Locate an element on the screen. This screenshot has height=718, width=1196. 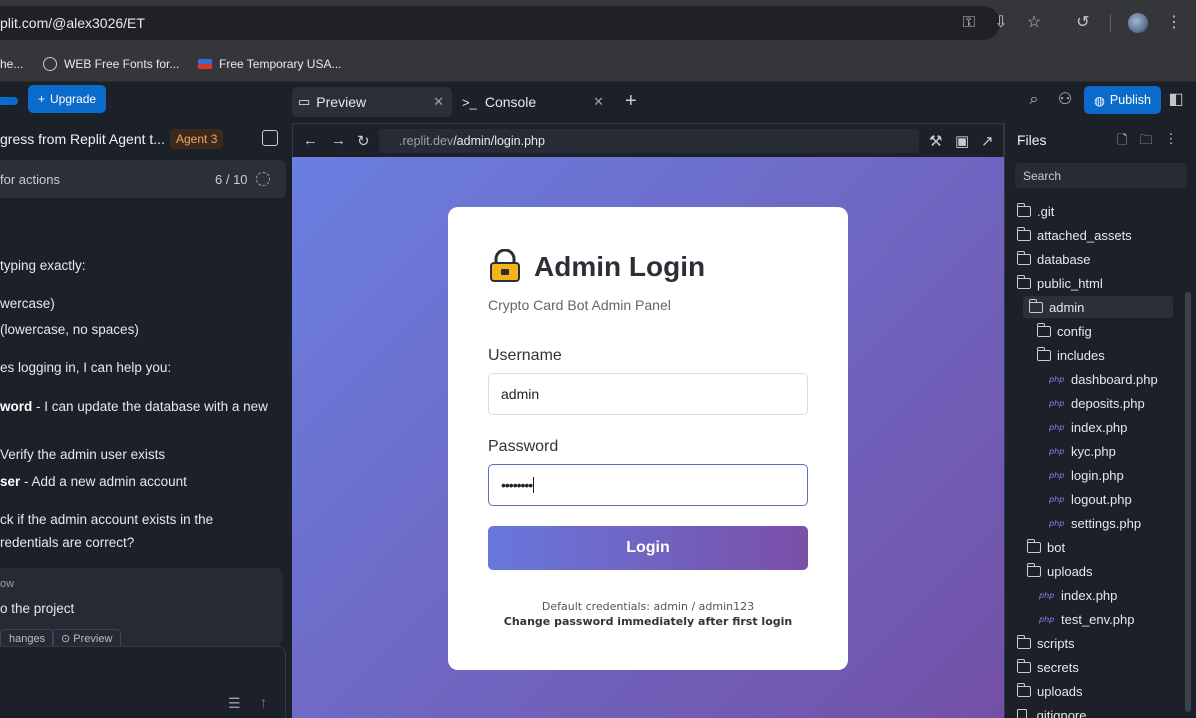
back-arrow-icon: ← is located at coordinates (310, 140).